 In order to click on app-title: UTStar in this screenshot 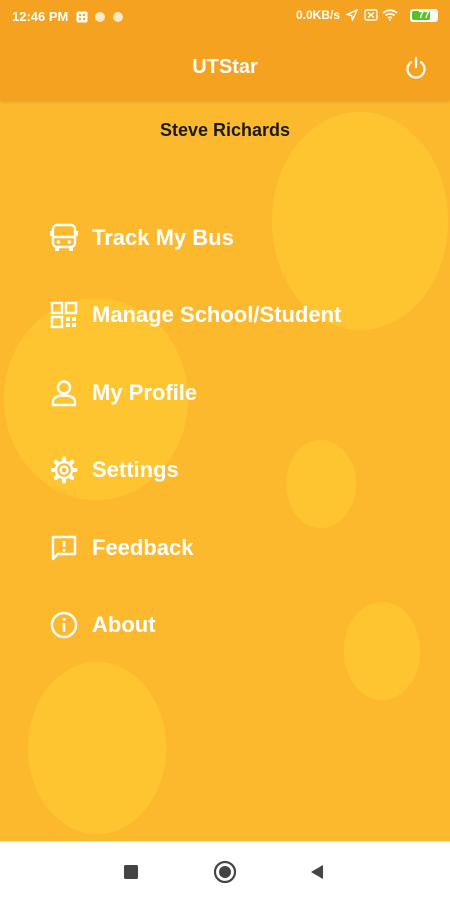, I will do `click(225, 67)`.